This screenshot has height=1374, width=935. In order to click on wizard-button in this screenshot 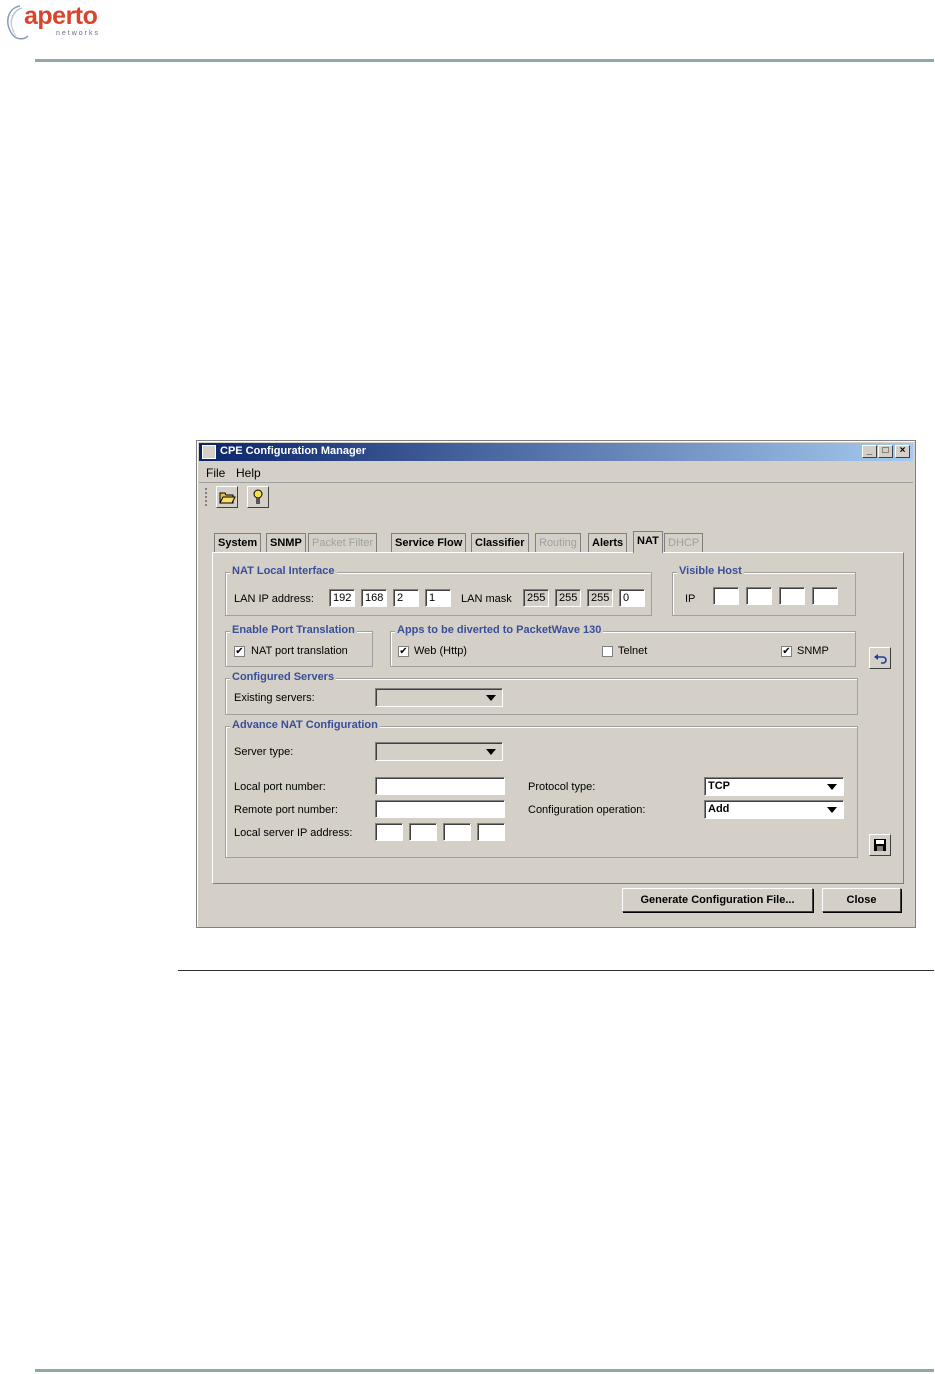, I will do `click(258, 497)`.